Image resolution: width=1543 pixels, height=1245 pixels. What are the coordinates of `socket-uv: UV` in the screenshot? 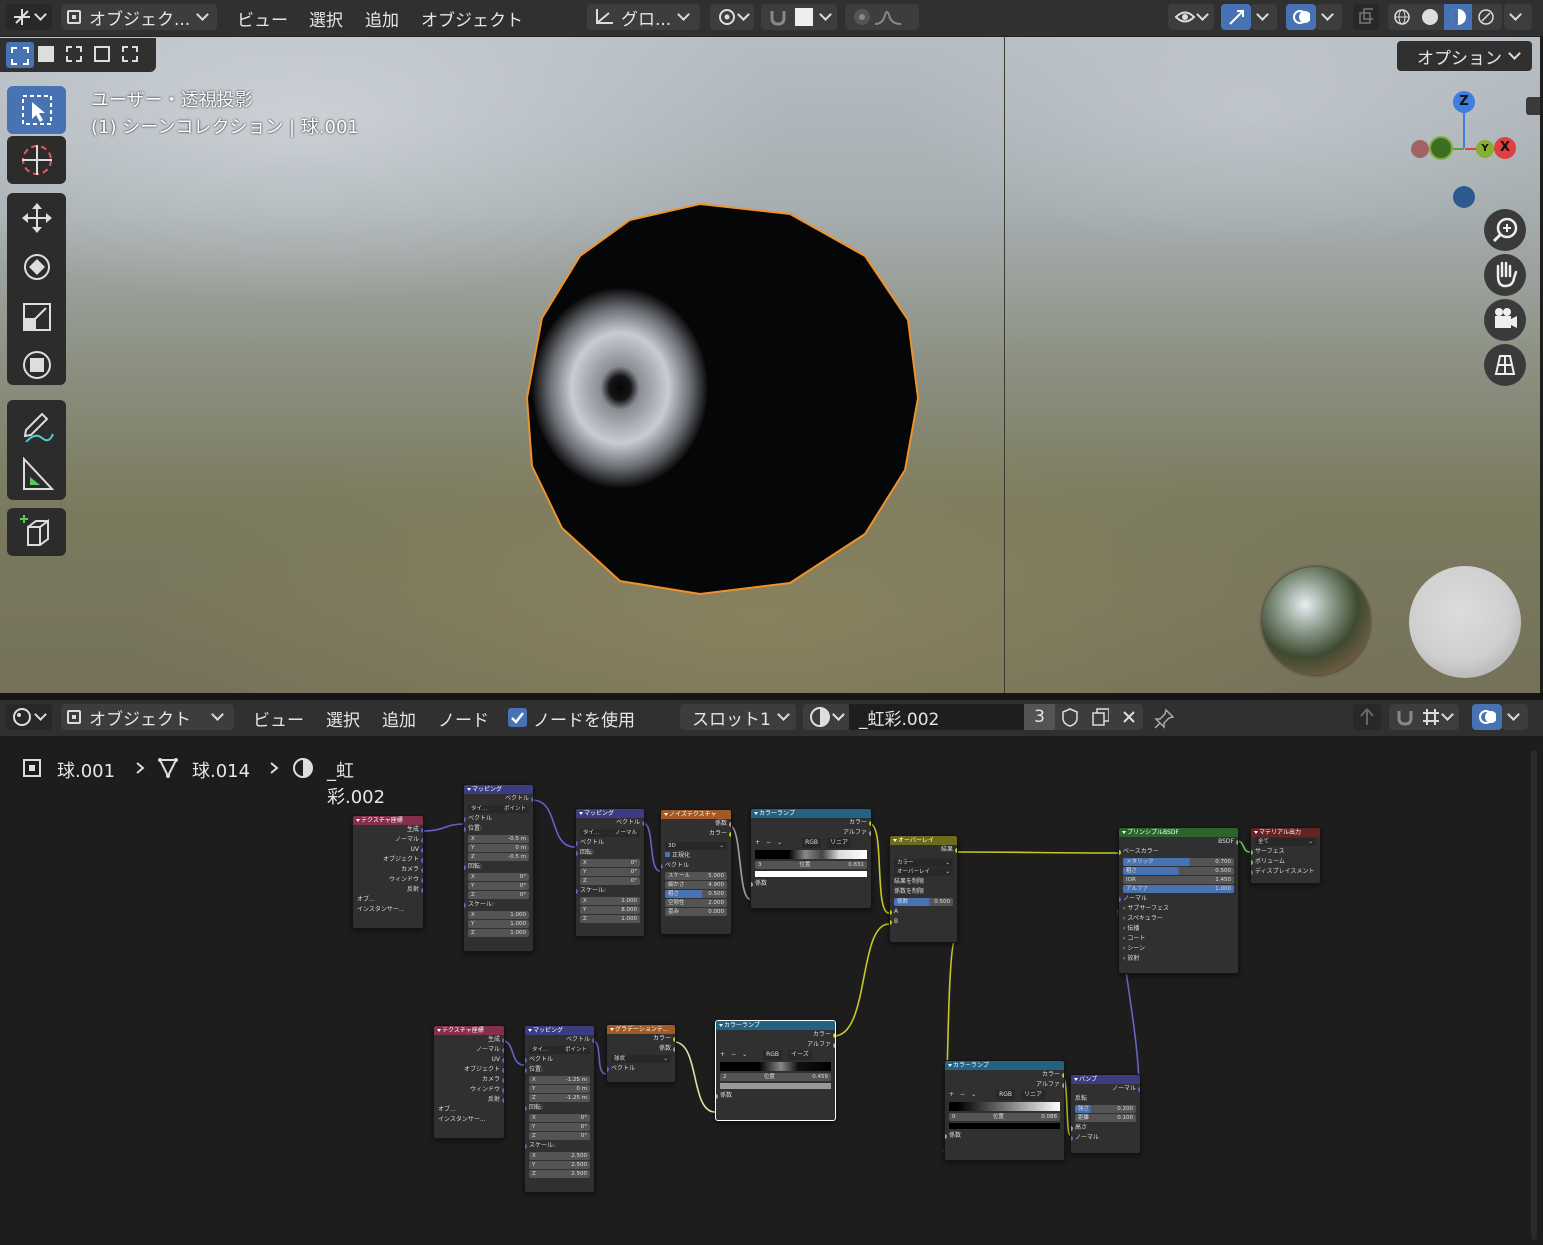 It's located at (388, 850).